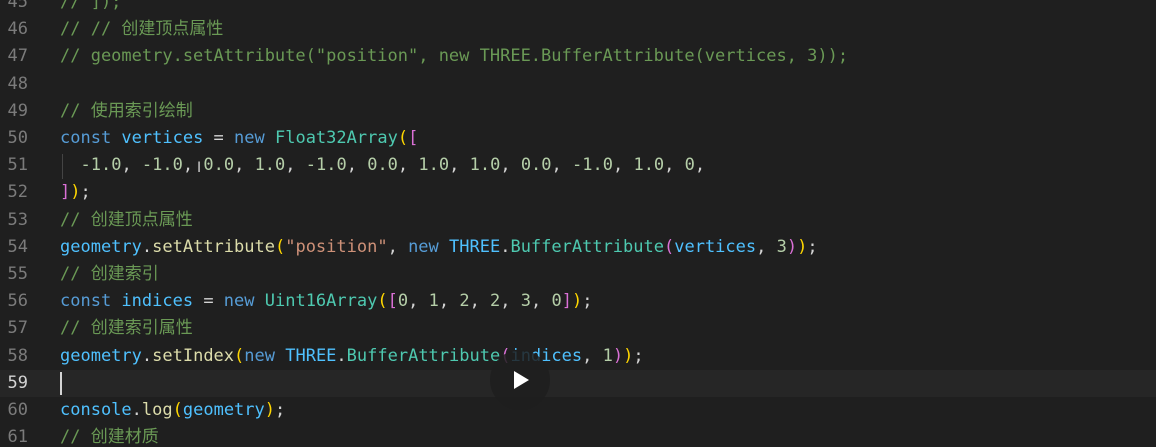 The height and width of the screenshot is (447, 1156). I want to click on code-text: // 创建索引属性, so click(126, 328).